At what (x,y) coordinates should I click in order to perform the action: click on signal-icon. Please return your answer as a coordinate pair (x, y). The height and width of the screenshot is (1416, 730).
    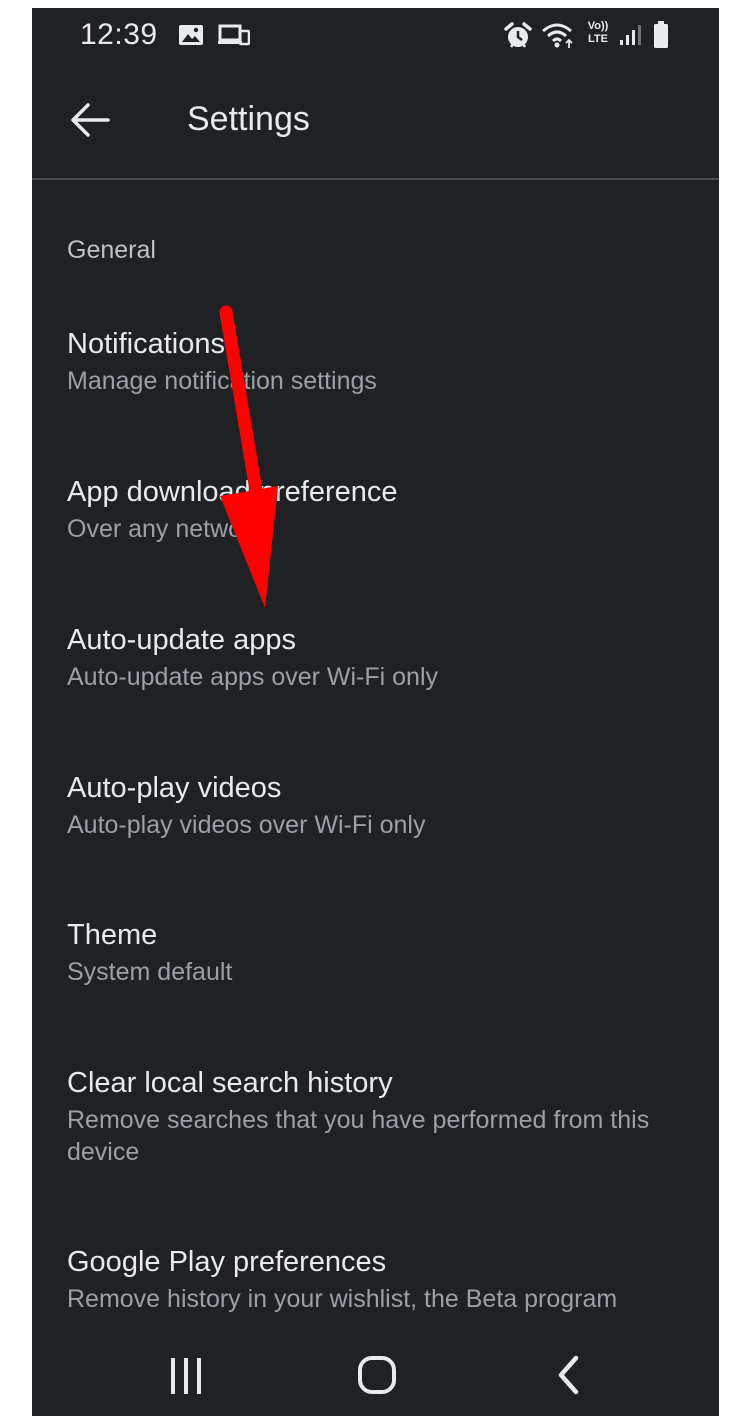
    Looking at the image, I should click on (630, 35).